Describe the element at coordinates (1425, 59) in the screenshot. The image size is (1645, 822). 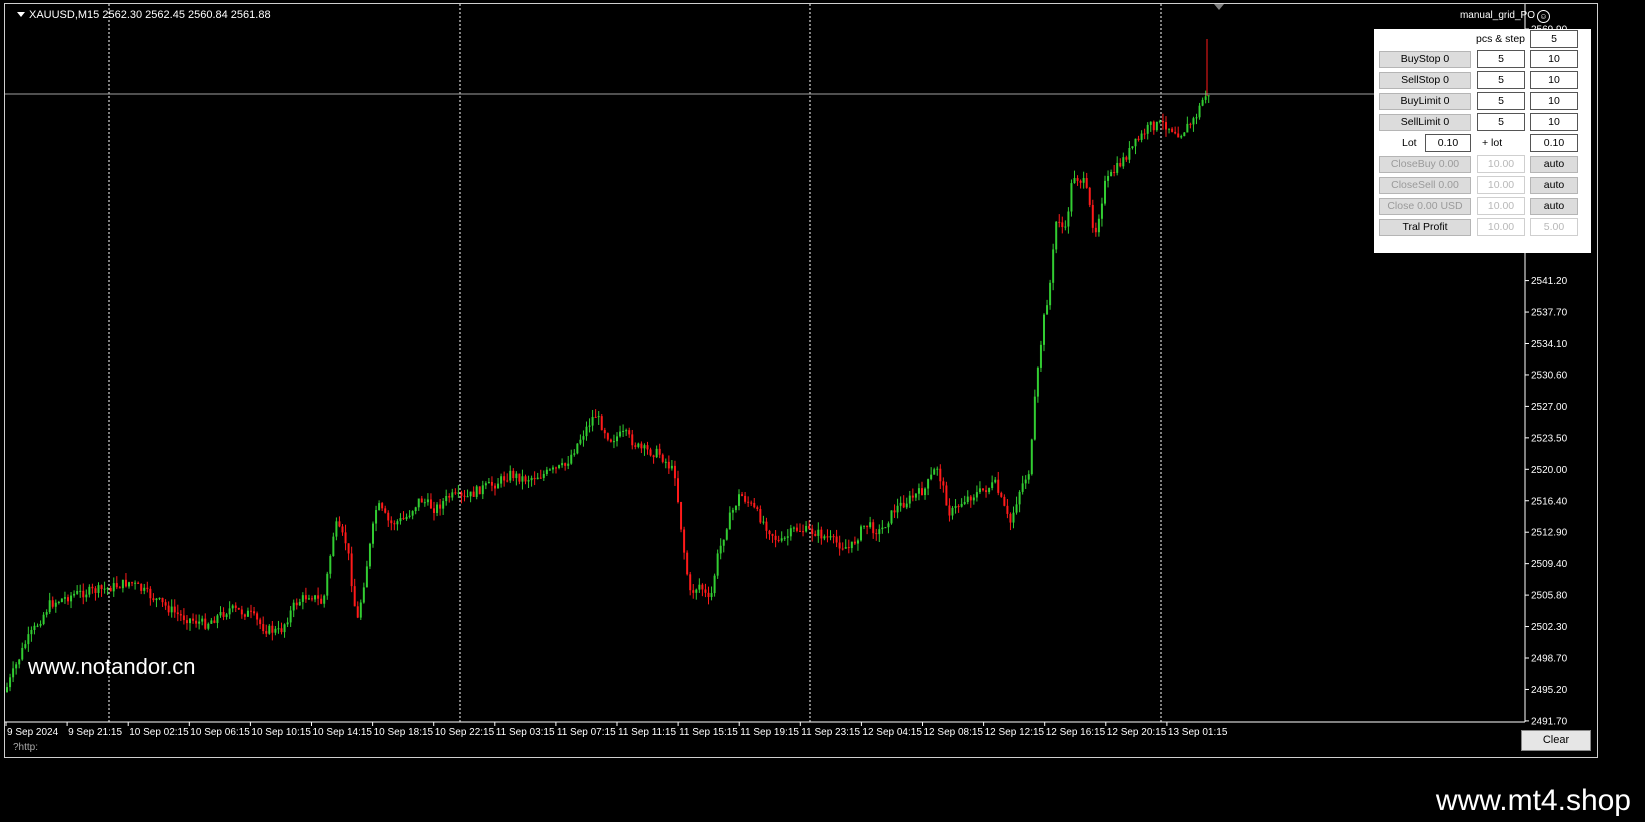
I see `buystop-button: BuyStop 0` at that location.